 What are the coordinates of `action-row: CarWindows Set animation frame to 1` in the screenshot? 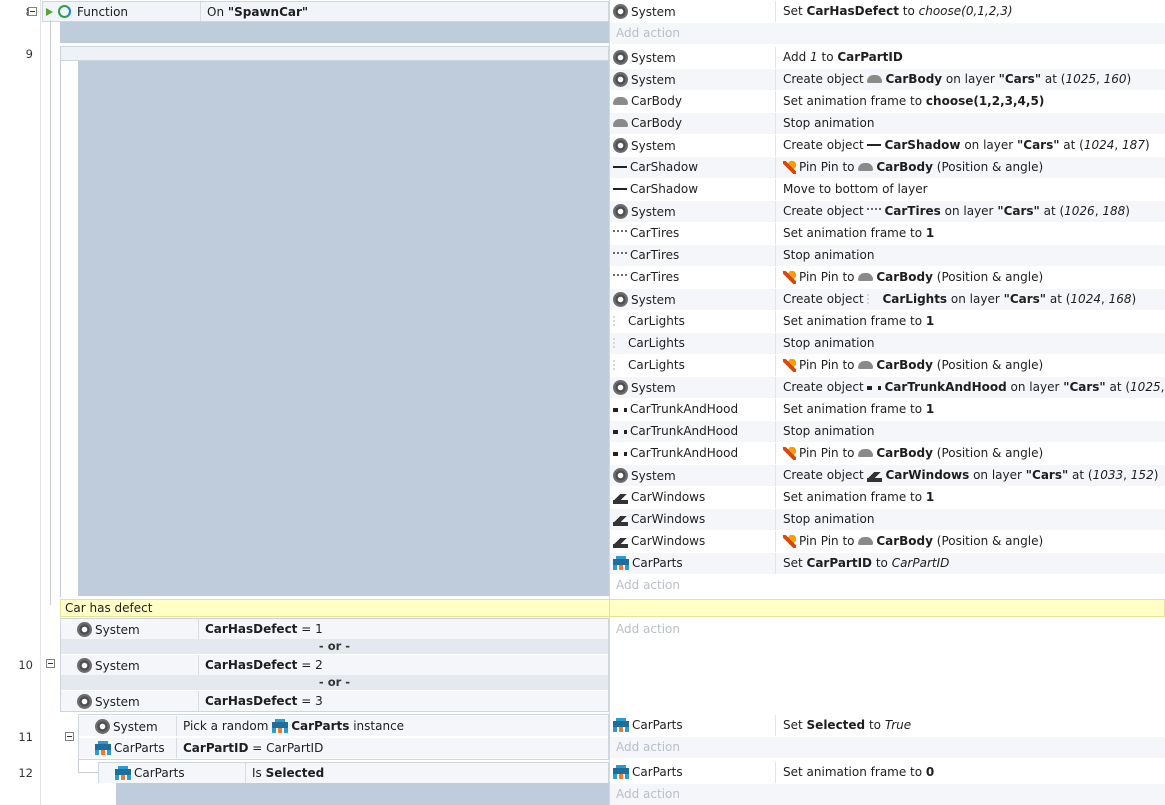 It's located at (887, 497).